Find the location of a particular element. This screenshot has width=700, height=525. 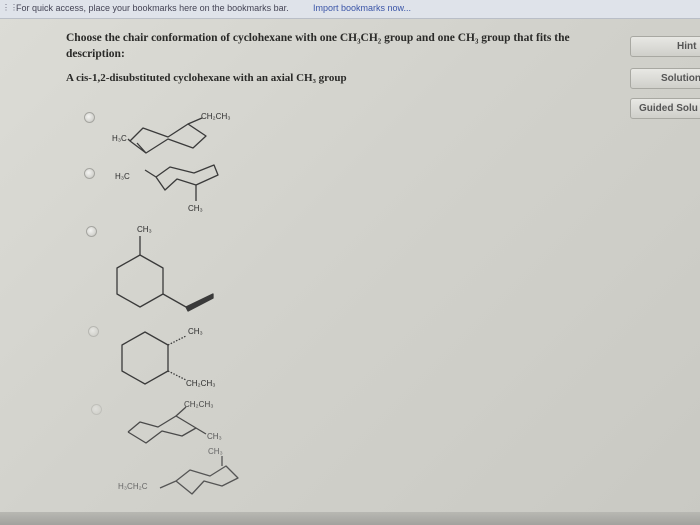

option-6-label-methyl: CH₃ is located at coordinates (215, 451).